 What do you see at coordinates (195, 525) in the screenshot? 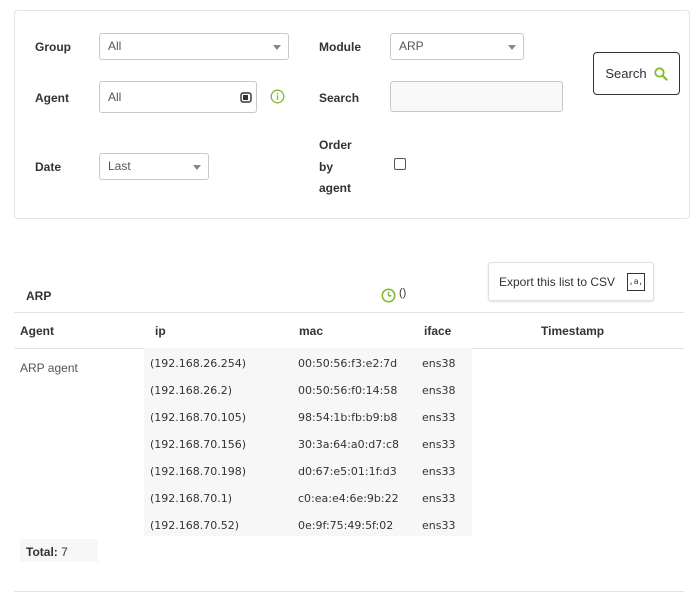
I see `ip-cell: (192.168.70.52)` at bounding box center [195, 525].